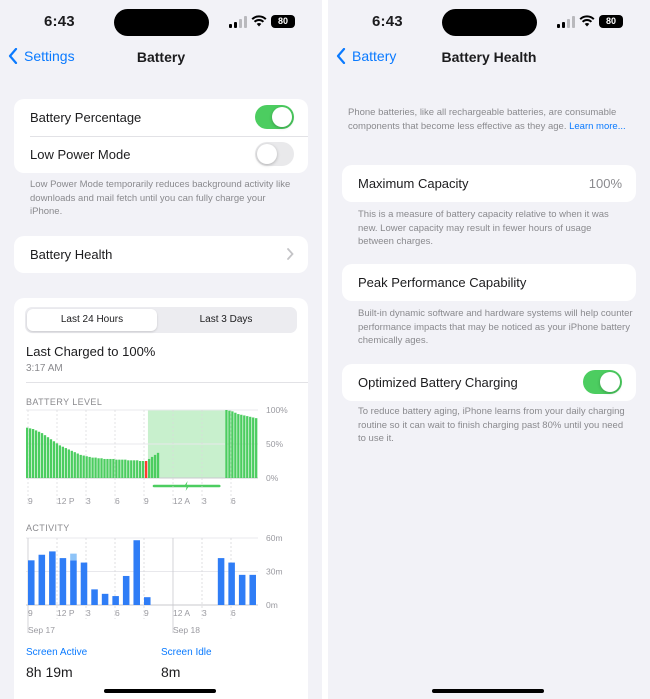 This screenshot has width=650, height=699. I want to click on optimized-charging-toggle, so click(602, 382).